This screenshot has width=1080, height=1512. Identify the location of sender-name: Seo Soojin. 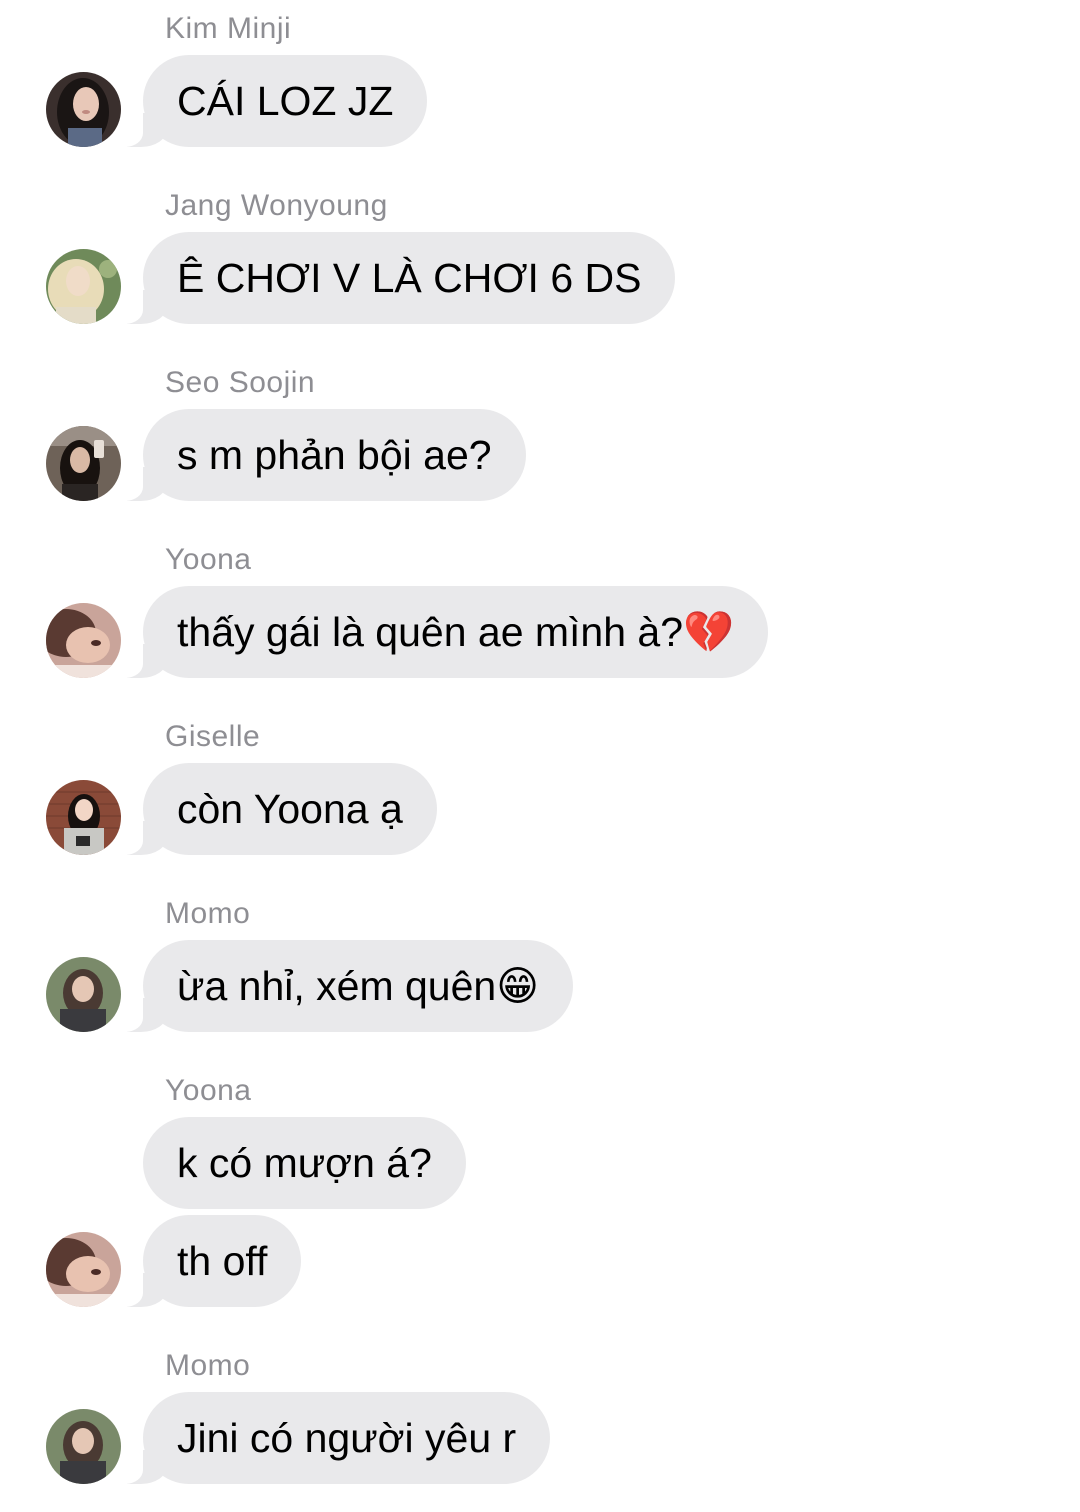
(240, 382).